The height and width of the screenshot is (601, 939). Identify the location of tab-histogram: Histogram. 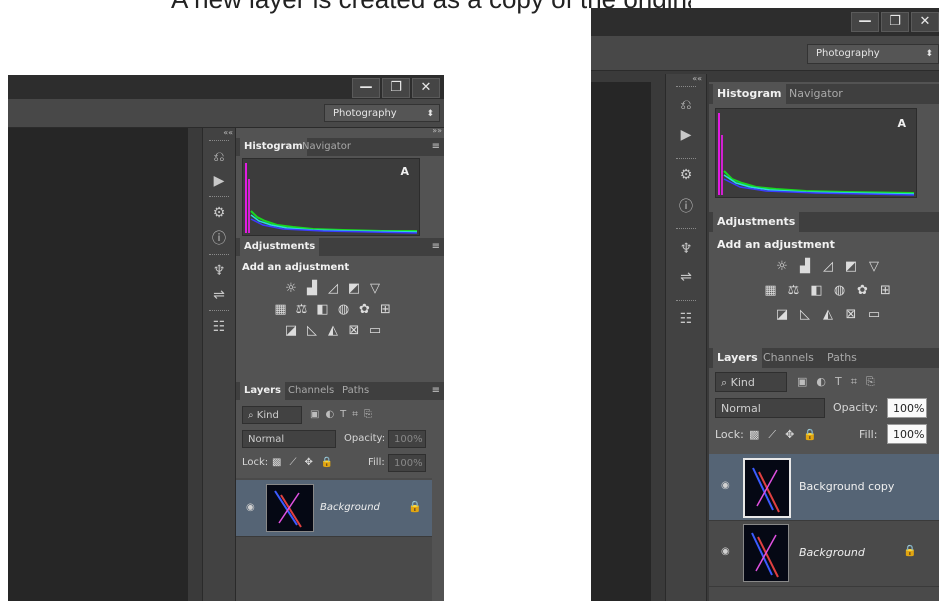
(273, 147).